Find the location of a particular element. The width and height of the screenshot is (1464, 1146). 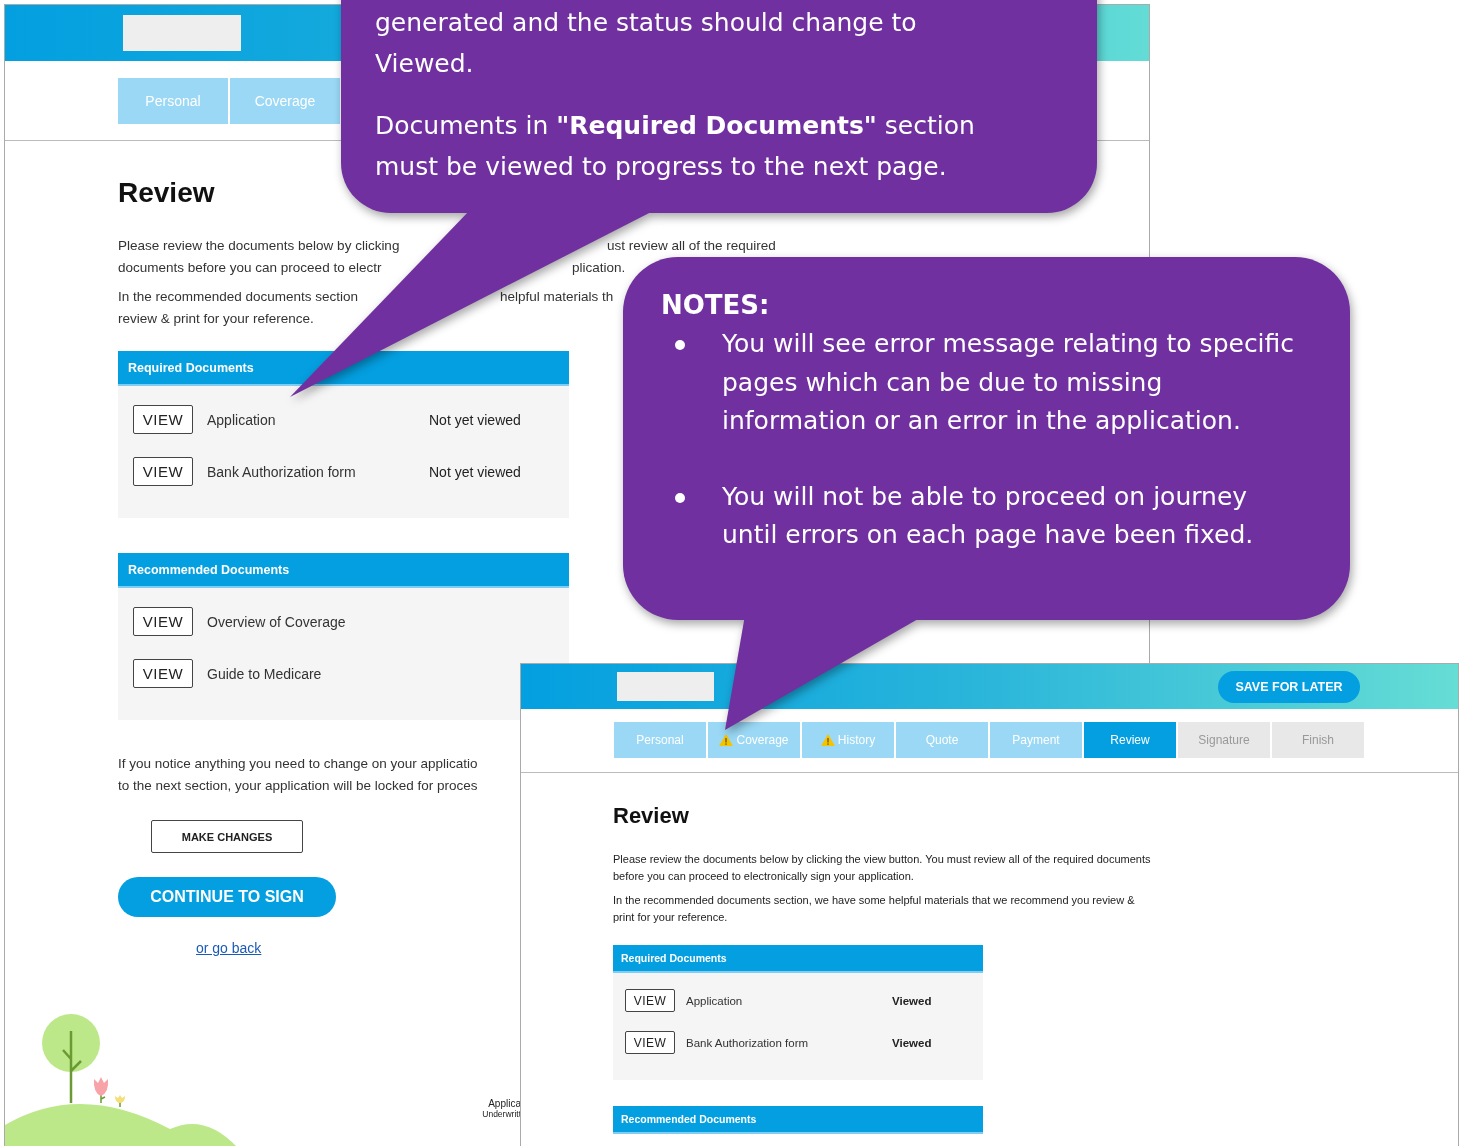

intro-text: Please review the documents below by clicking is located at coordinates (259, 246).